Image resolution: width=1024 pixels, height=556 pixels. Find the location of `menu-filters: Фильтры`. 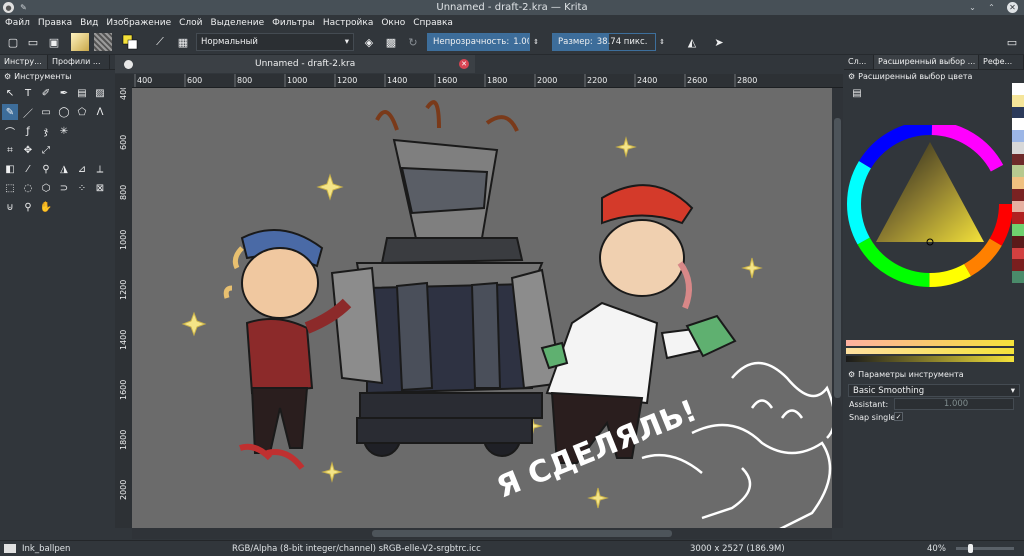

menu-filters: Фильтры is located at coordinates (293, 23).